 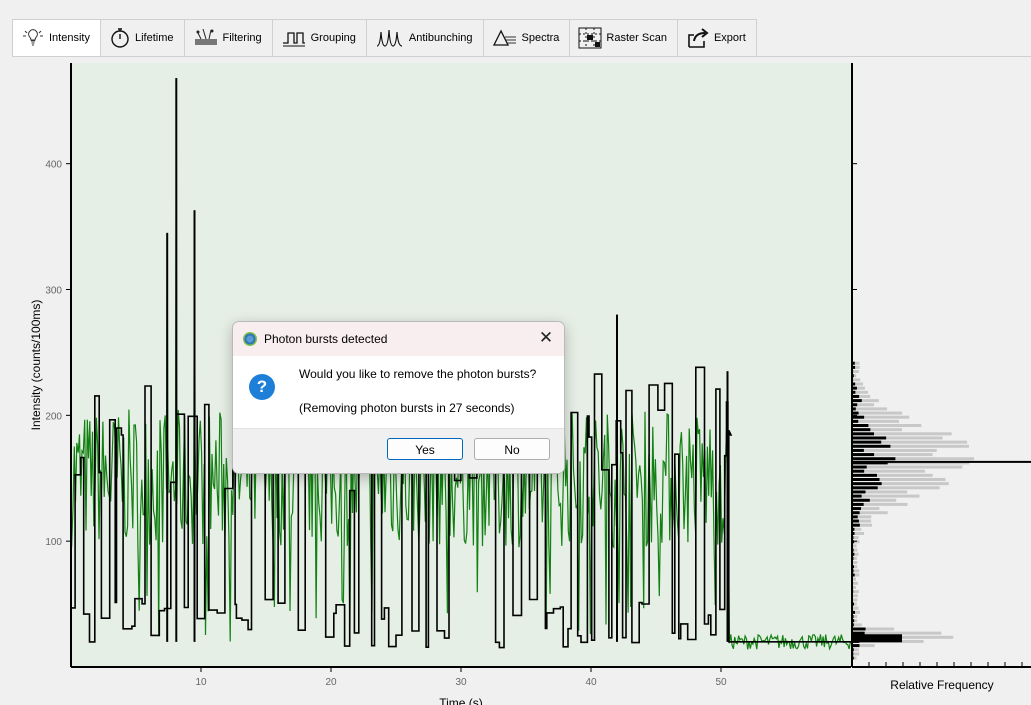 What do you see at coordinates (512, 449) in the screenshot?
I see `no-button: No` at bounding box center [512, 449].